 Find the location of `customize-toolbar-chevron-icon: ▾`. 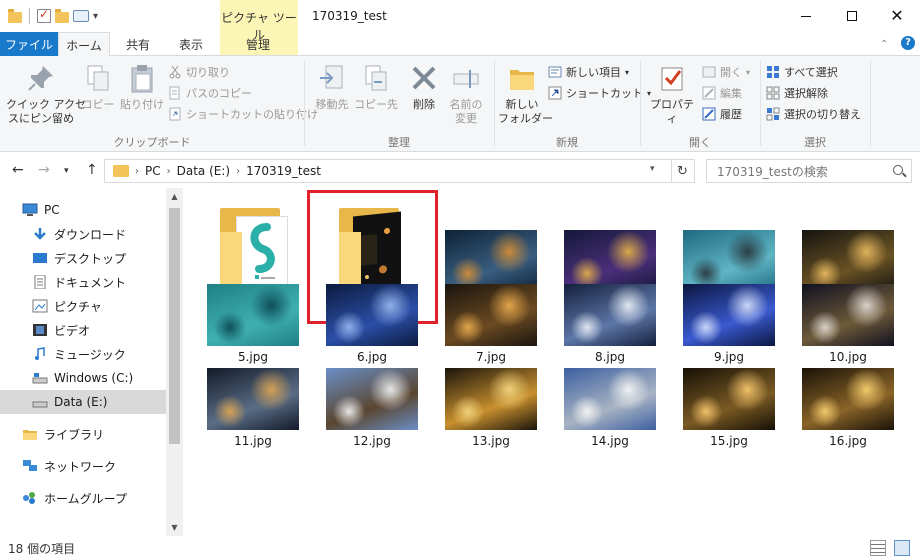

customize-toolbar-chevron-icon: ▾ is located at coordinates (95, 16).